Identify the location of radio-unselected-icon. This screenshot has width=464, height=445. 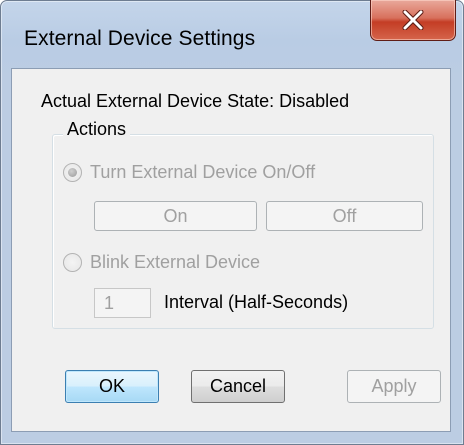
(72, 262).